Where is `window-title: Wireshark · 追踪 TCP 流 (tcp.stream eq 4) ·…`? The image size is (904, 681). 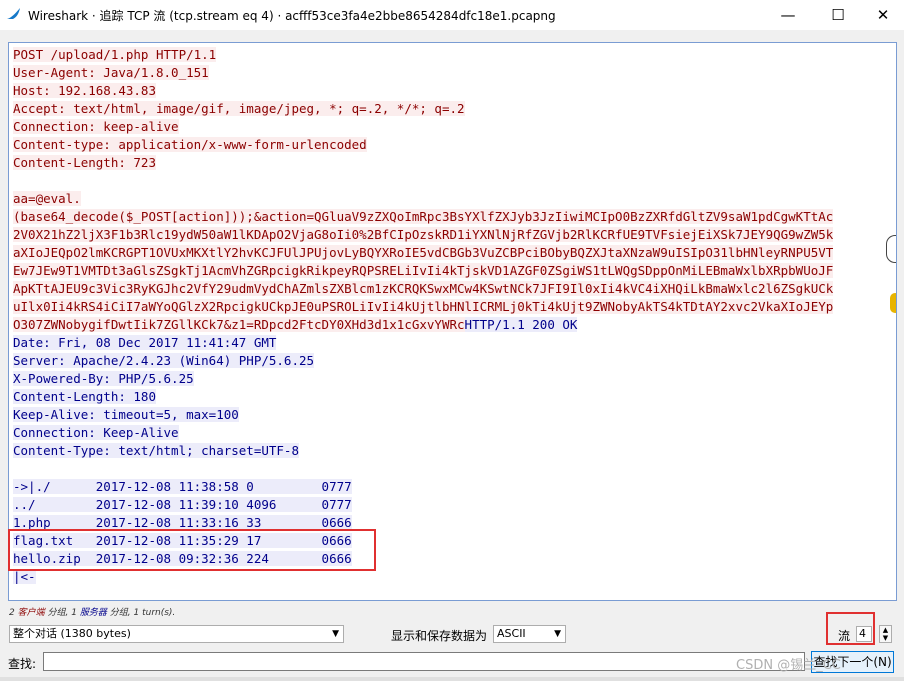
window-title: Wireshark · 追踪 TCP 流 (tcp.stream eq 4) ·… is located at coordinates (292, 16).